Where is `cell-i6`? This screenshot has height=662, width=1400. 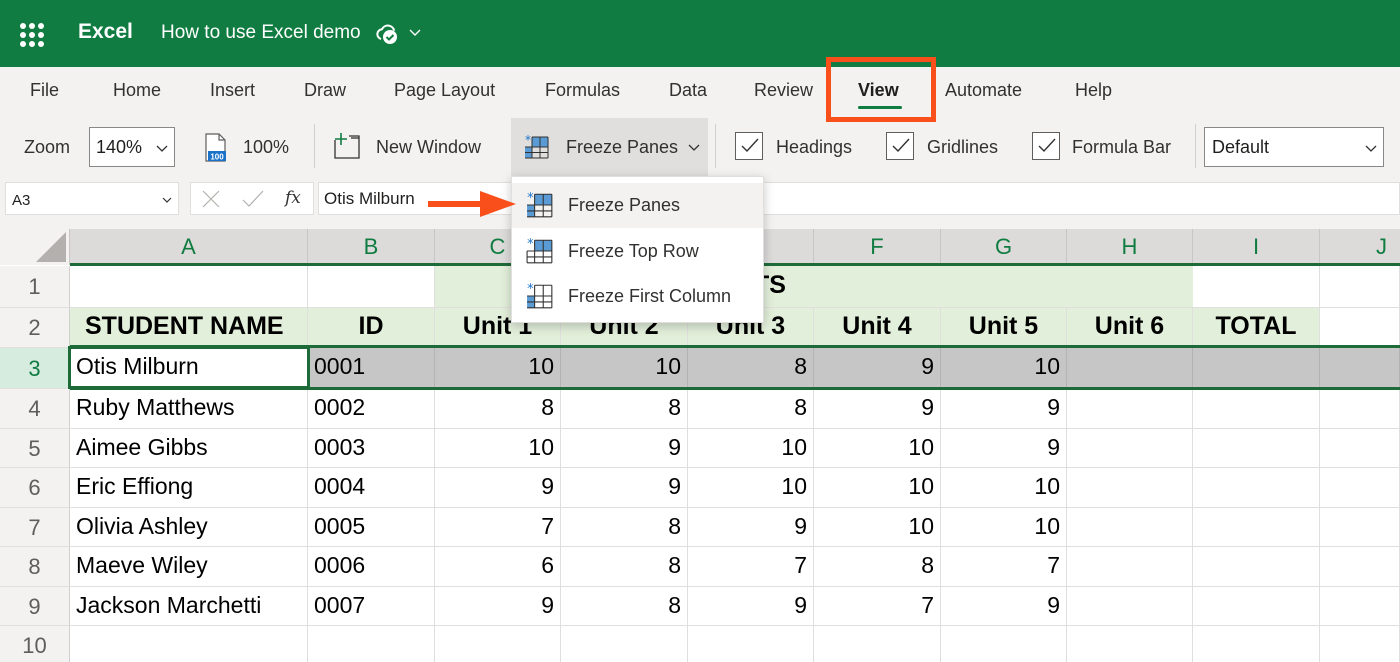
cell-i6 is located at coordinates (1256, 488).